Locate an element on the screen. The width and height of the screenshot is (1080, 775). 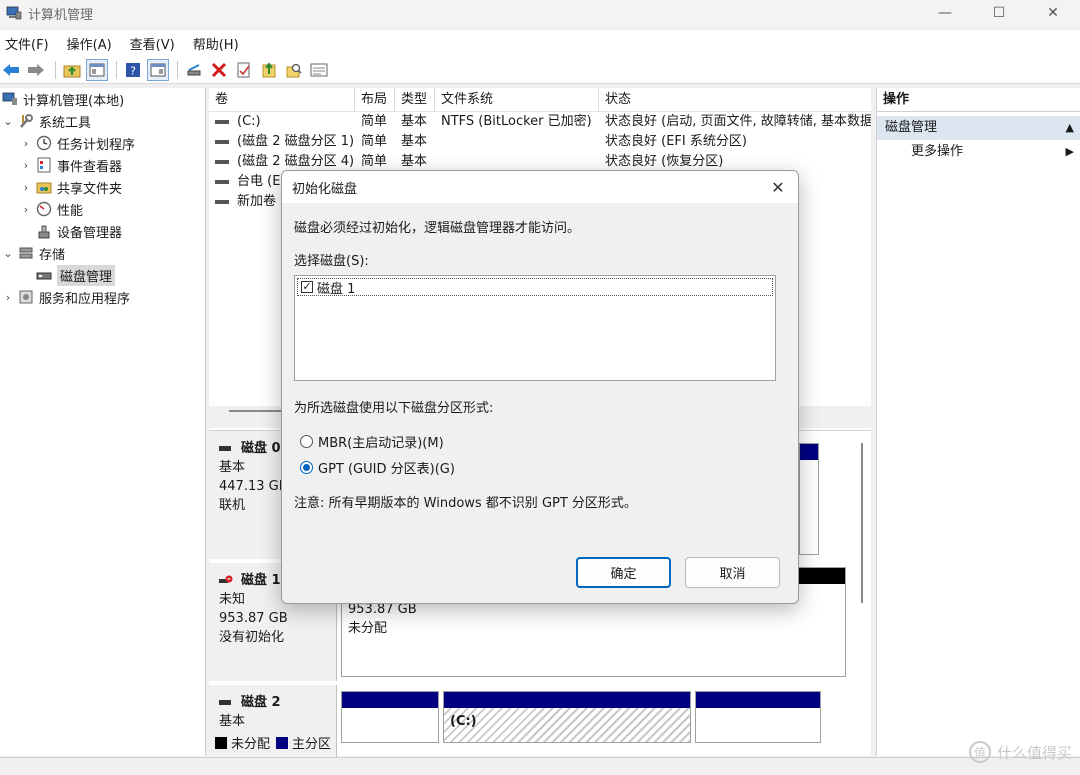
actions-header: 操作 is located at coordinates (978, 100).